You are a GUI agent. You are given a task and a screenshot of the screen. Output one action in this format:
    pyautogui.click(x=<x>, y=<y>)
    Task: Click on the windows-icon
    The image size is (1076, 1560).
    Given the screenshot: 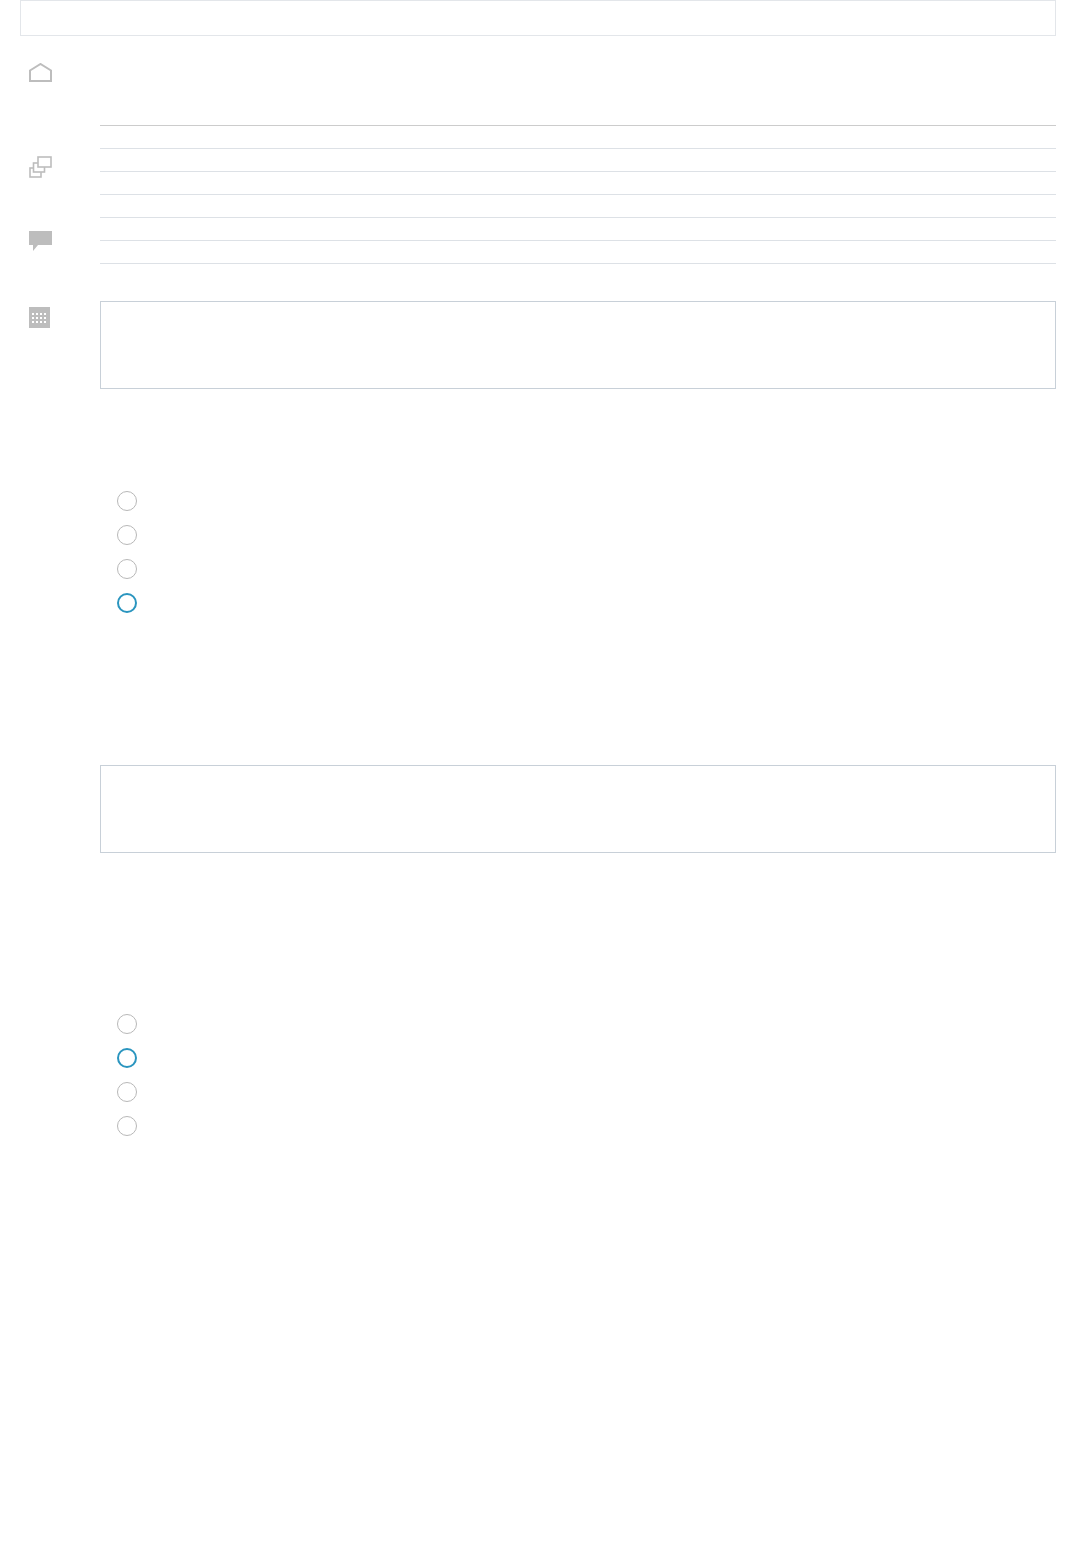 What is the action you would take?
    pyautogui.click(x=40, y=167)
    